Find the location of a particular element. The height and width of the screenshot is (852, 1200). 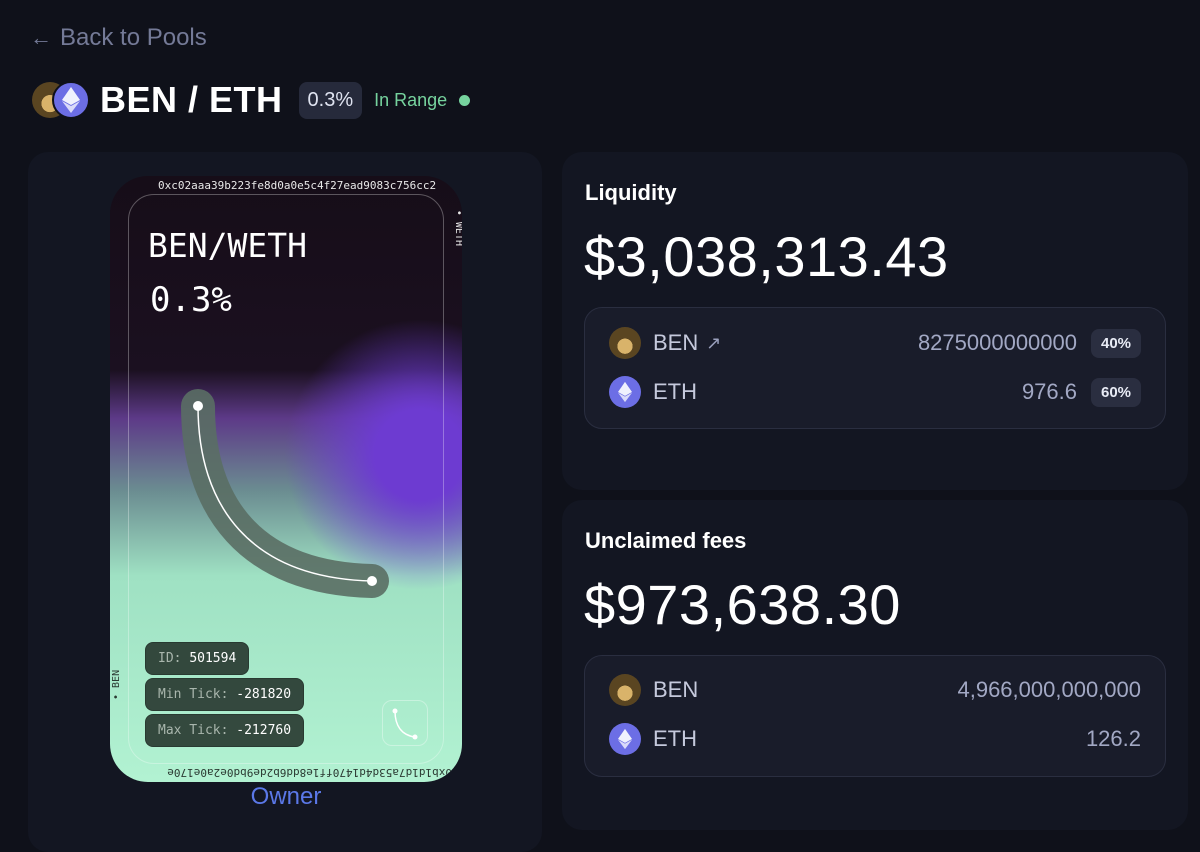

fees-row-ben: BEN 4,966,000,000,000 is located at coordinates (875, 690).